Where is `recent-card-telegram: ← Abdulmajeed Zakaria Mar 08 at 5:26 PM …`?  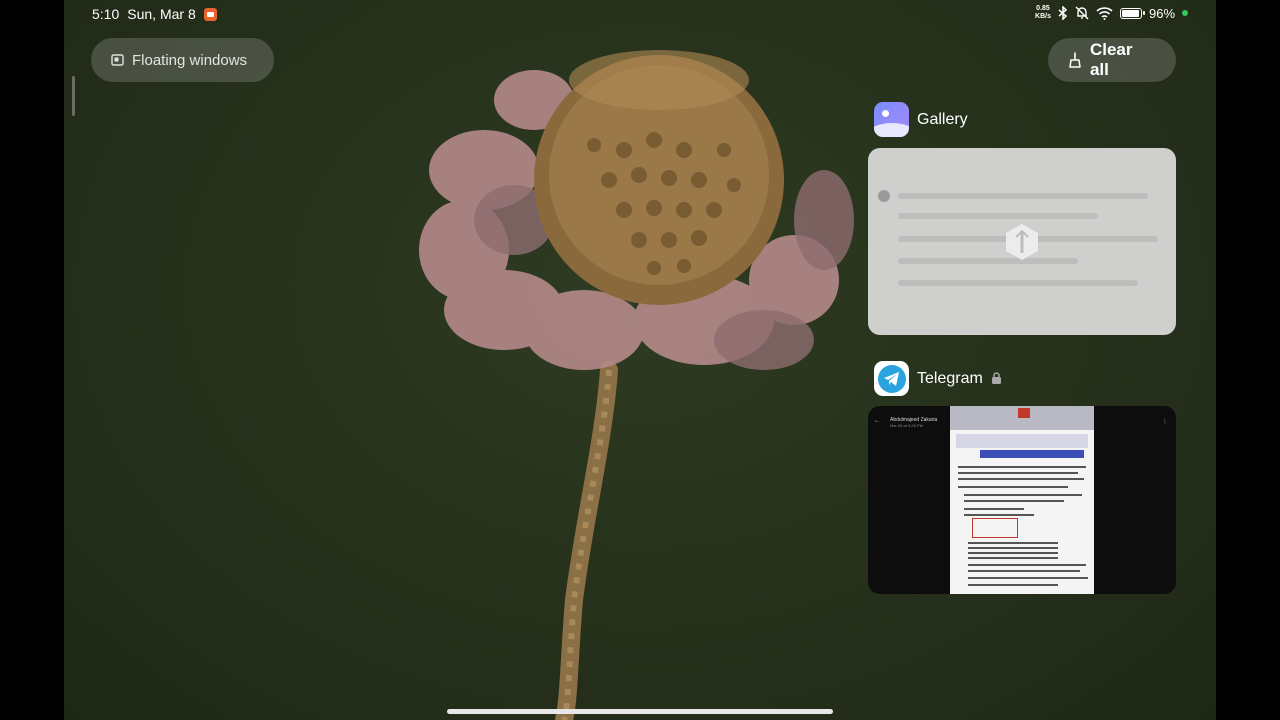 recent-card-telegram: ← Abdulmajeed Zakaria Mar 08 at 5:26 PM … is located at coordinates (1022, 500).